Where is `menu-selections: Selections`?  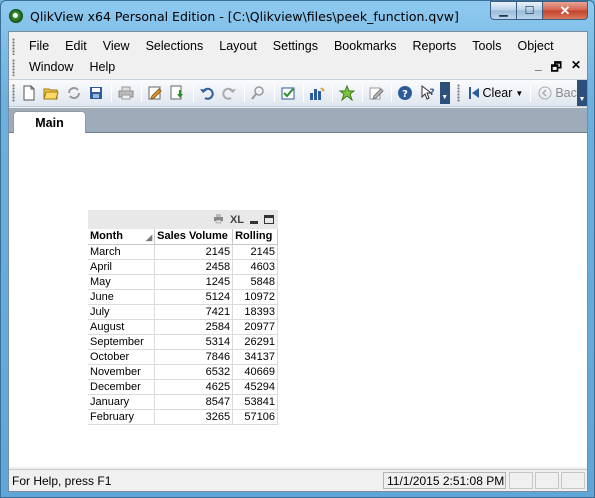 menu-selections: Selections is located at coordinates (175, 46).